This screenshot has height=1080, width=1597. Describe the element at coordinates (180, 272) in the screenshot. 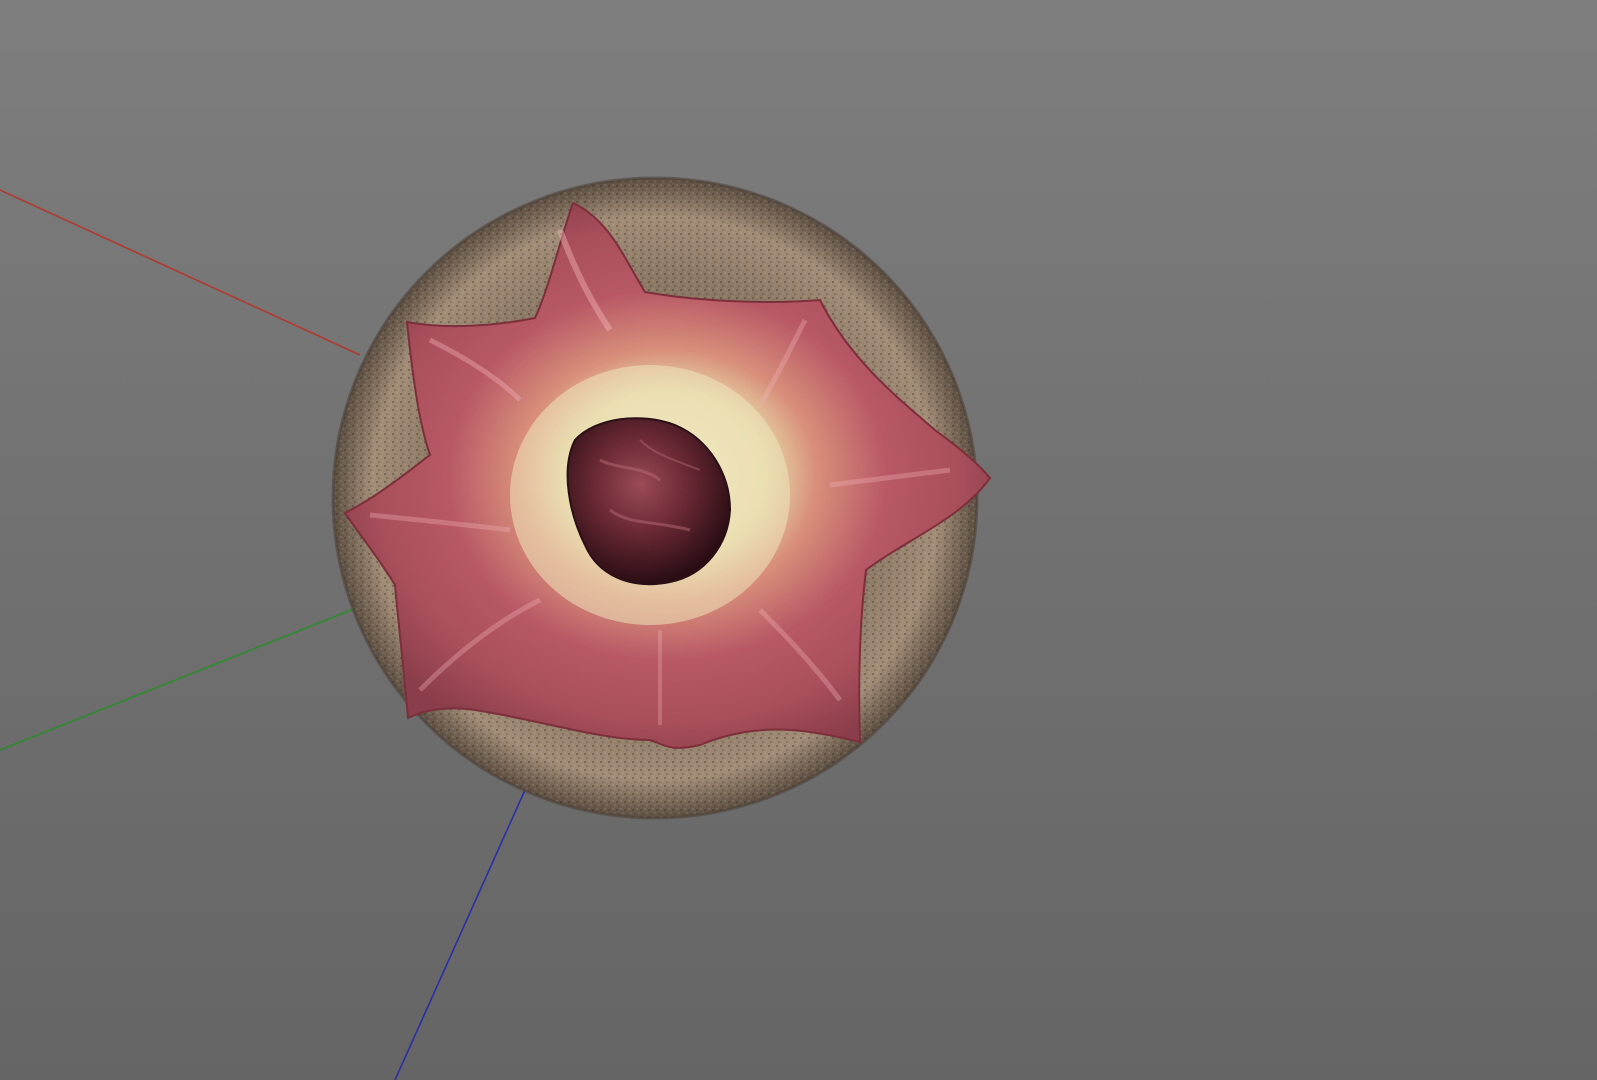

I see `x-axis-line` at that location.